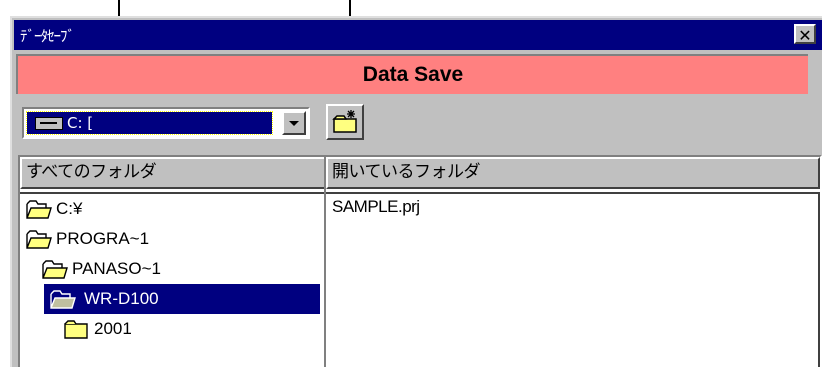  Describe the element at coordinates (182, 299) in the screenshot. I see `tree-item-wr-d100: WR-D100` at that location.